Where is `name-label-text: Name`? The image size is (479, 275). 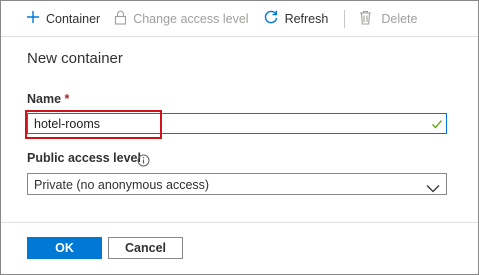
name-label-text: Name is located at coordinates (44, 99).